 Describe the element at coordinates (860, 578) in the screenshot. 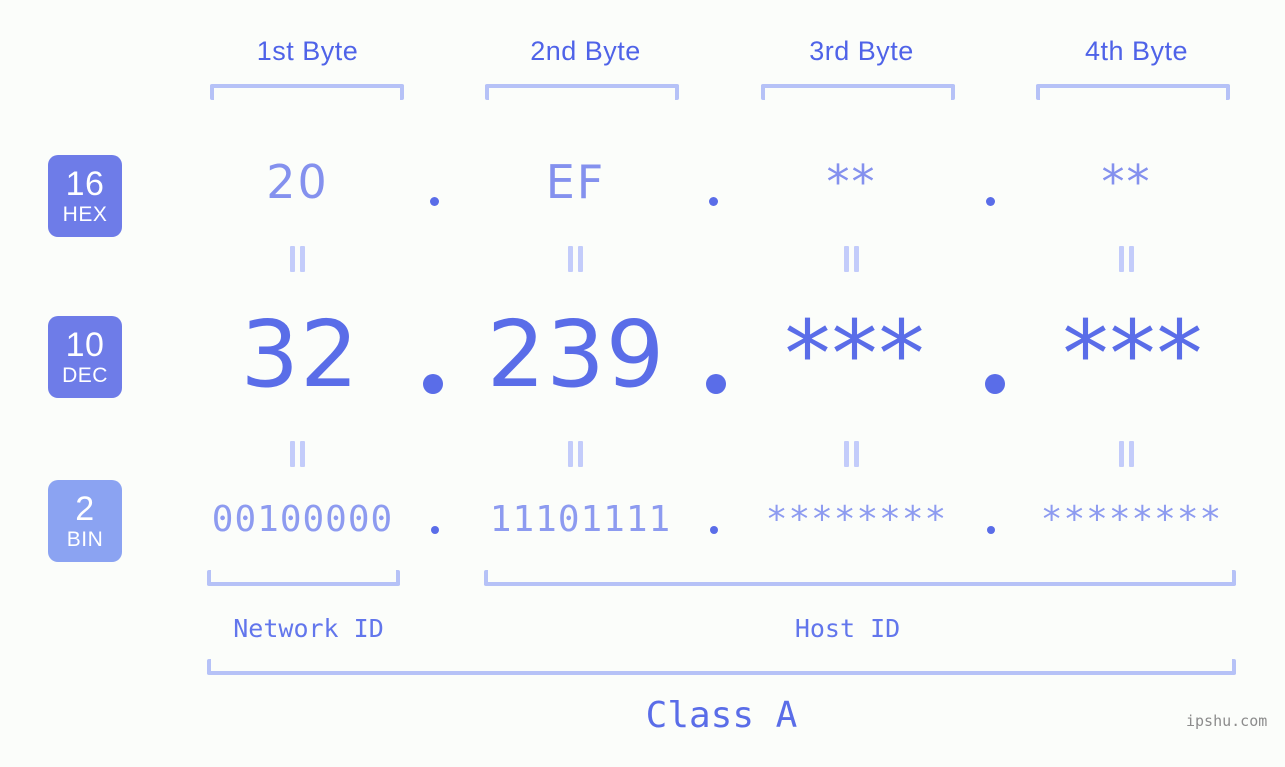

I see `host-id-bracket` at that location.